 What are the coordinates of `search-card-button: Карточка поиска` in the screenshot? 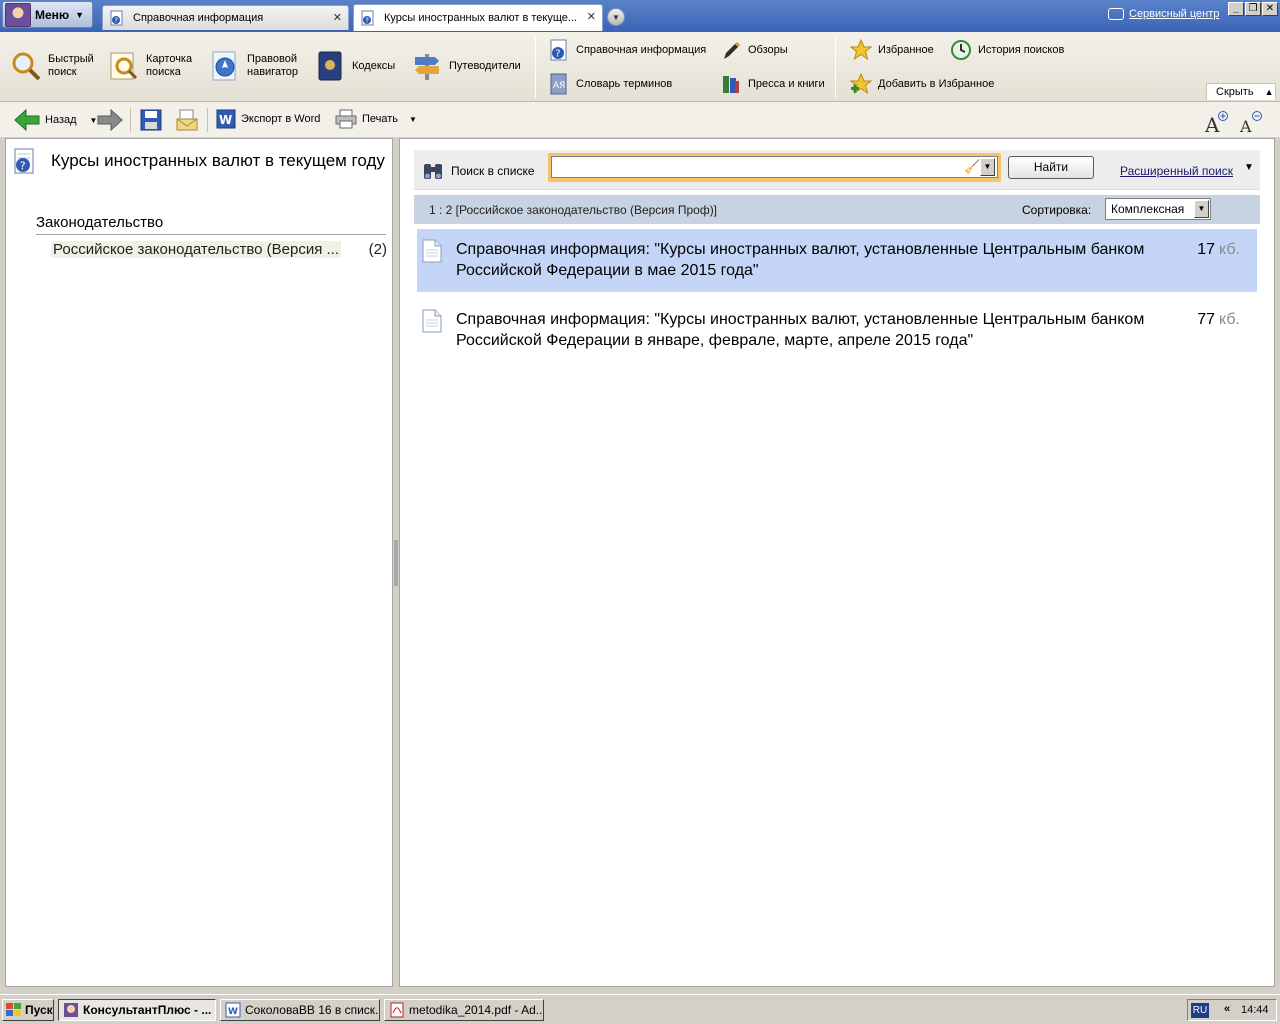 It's located at (150, 66).